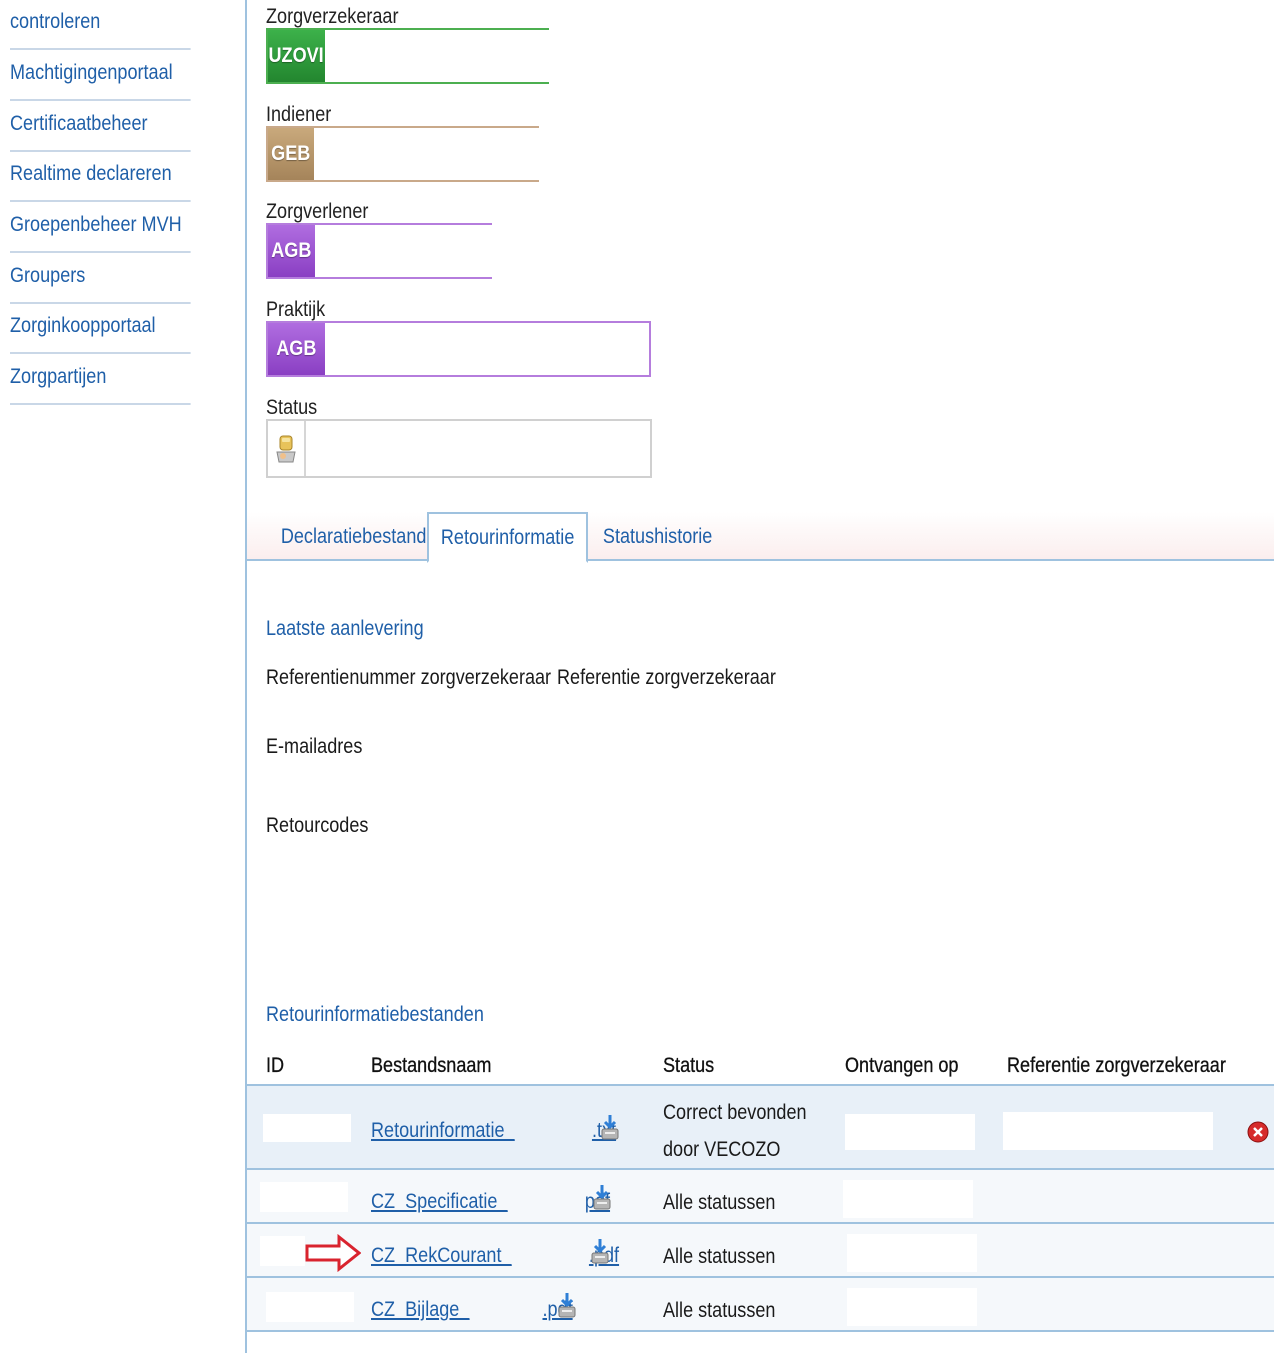  What do you see at coordinates (409, 677) in the screenshot?
I see `referentienummer-label: Referentienummer zorgverzekeraar` at bounding box center [409, 677].